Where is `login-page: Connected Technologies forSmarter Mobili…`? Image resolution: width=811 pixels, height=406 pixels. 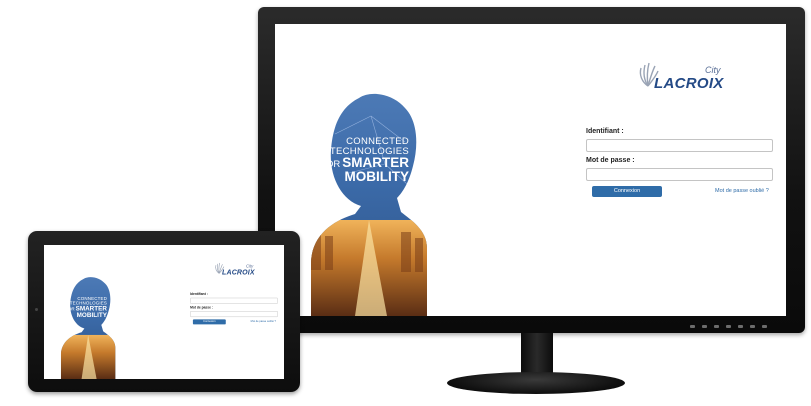
login-page: Connected Technologies forSmarter Mobili… is located at coordinates (164, 312).